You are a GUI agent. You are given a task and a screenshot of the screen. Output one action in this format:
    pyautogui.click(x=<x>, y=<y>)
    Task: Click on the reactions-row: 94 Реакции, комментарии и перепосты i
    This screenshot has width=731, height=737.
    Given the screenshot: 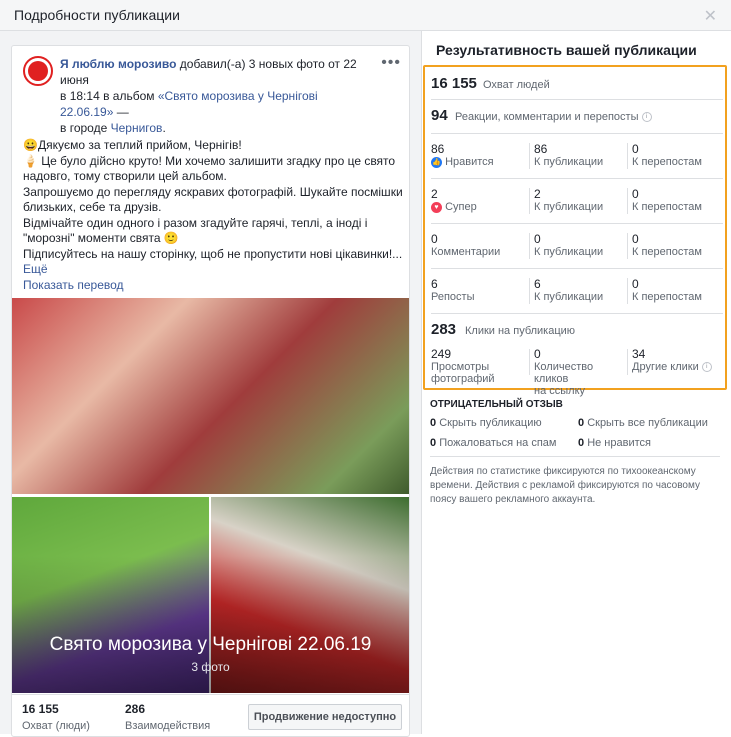 What is the action you would take?
    pyautogui.click(x=577, y=116)
    